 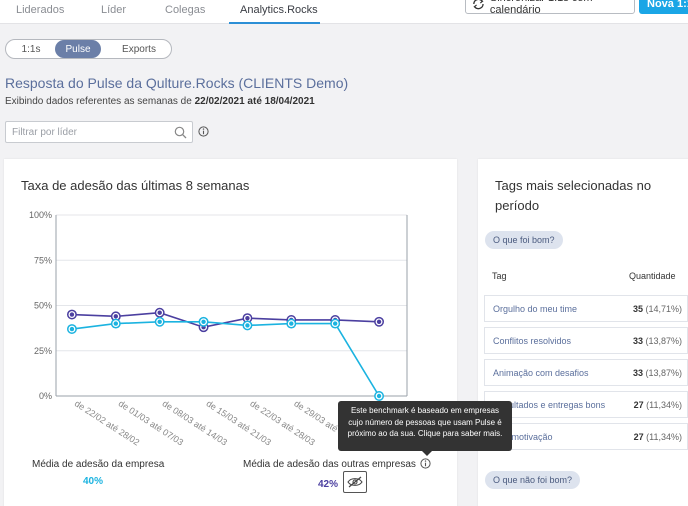 I want to click on others-average-label: Média de adesão das outras empresas, so click(x=329, y=464).